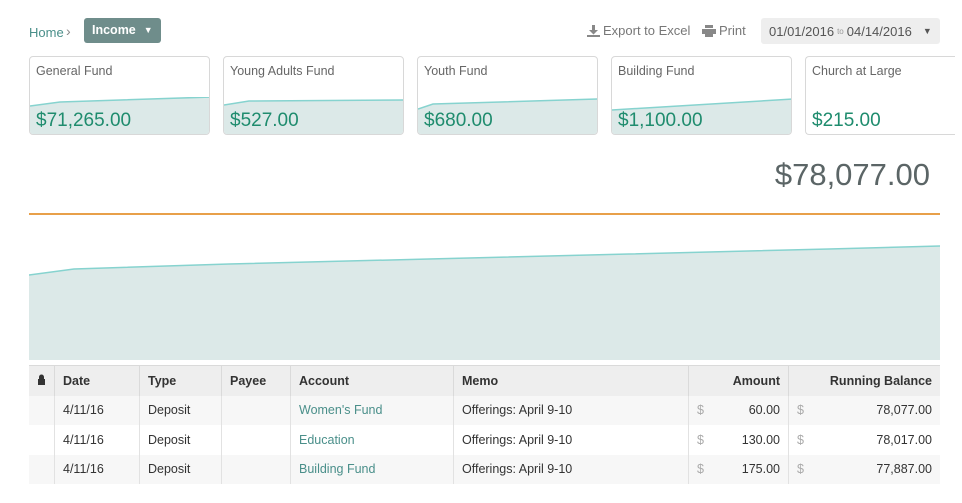 The height and width of the screenshot is (503, 962). What do you see at coordinates (114, 30) in the screenshot?
I see `section-dropdown-label: Income` at bounding box center [114, 30].